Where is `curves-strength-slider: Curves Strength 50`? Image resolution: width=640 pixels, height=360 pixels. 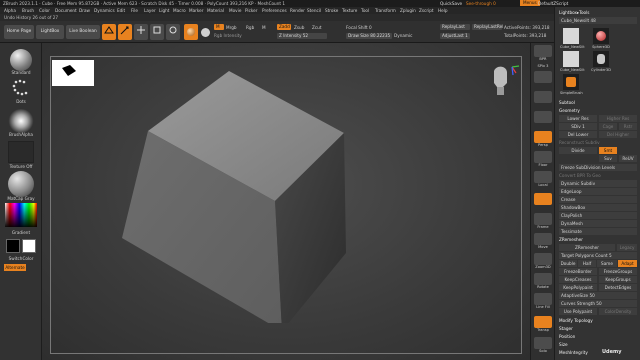 curves-strength-slider: Curves Strength 50 is located at coordinates (598, 303).